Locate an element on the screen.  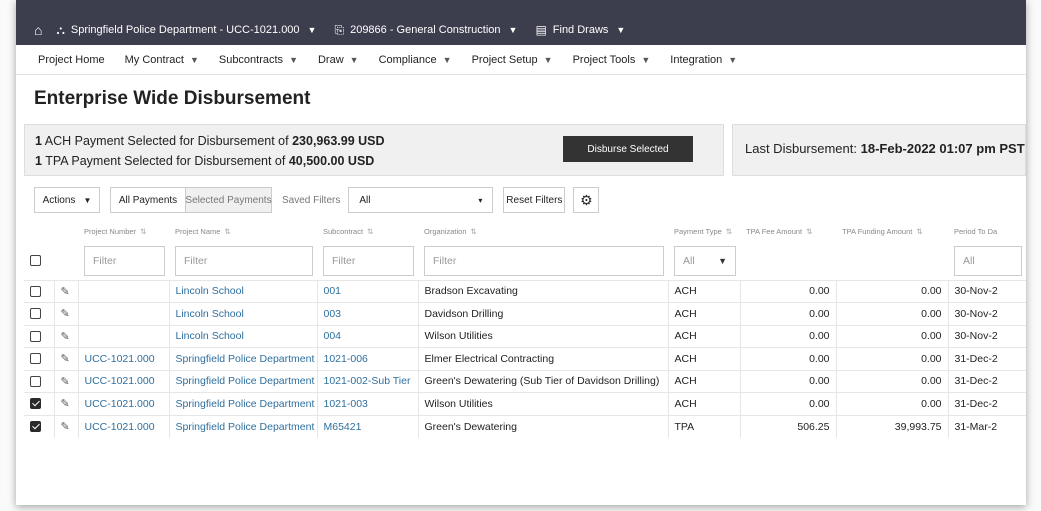
cell-subcontract-text: 004 is located at coordinates (333, 336).